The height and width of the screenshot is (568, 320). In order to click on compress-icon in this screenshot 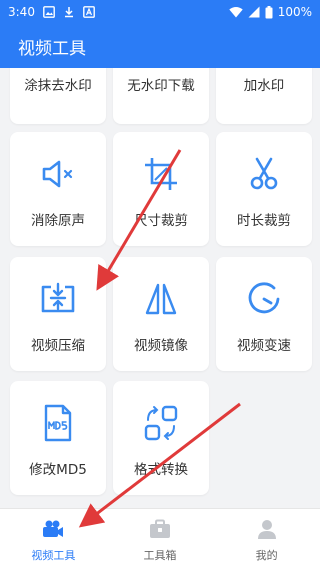, I will do `click(58, 299)`.